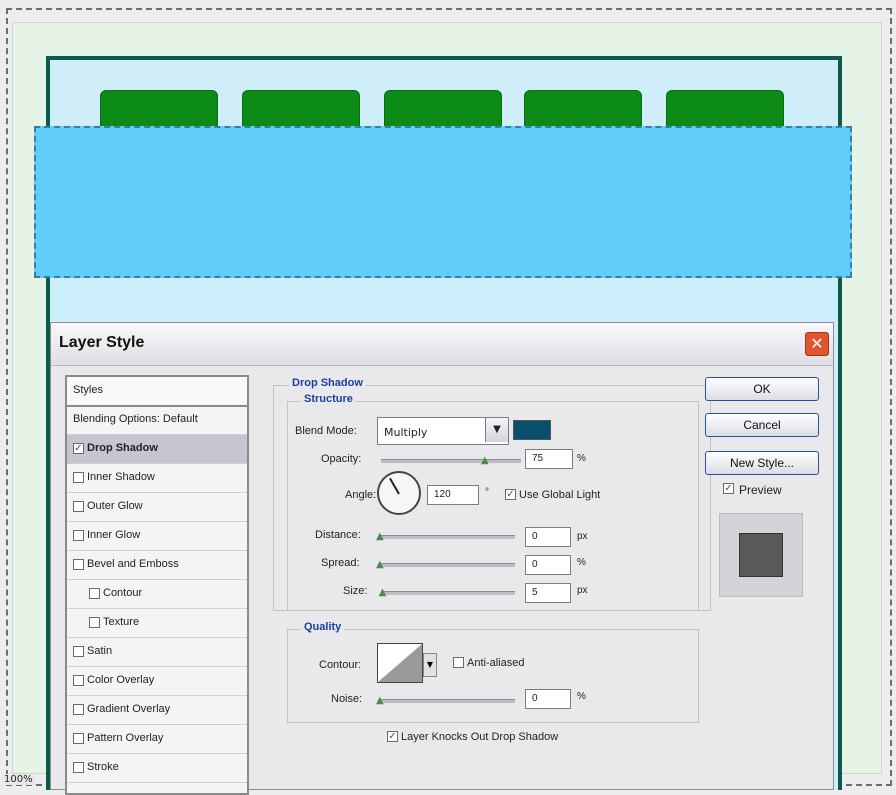  Describe the element at coordinates (133, 564) in the screenshot. I see `style-item-label: Bevel and Emboss` at that location.